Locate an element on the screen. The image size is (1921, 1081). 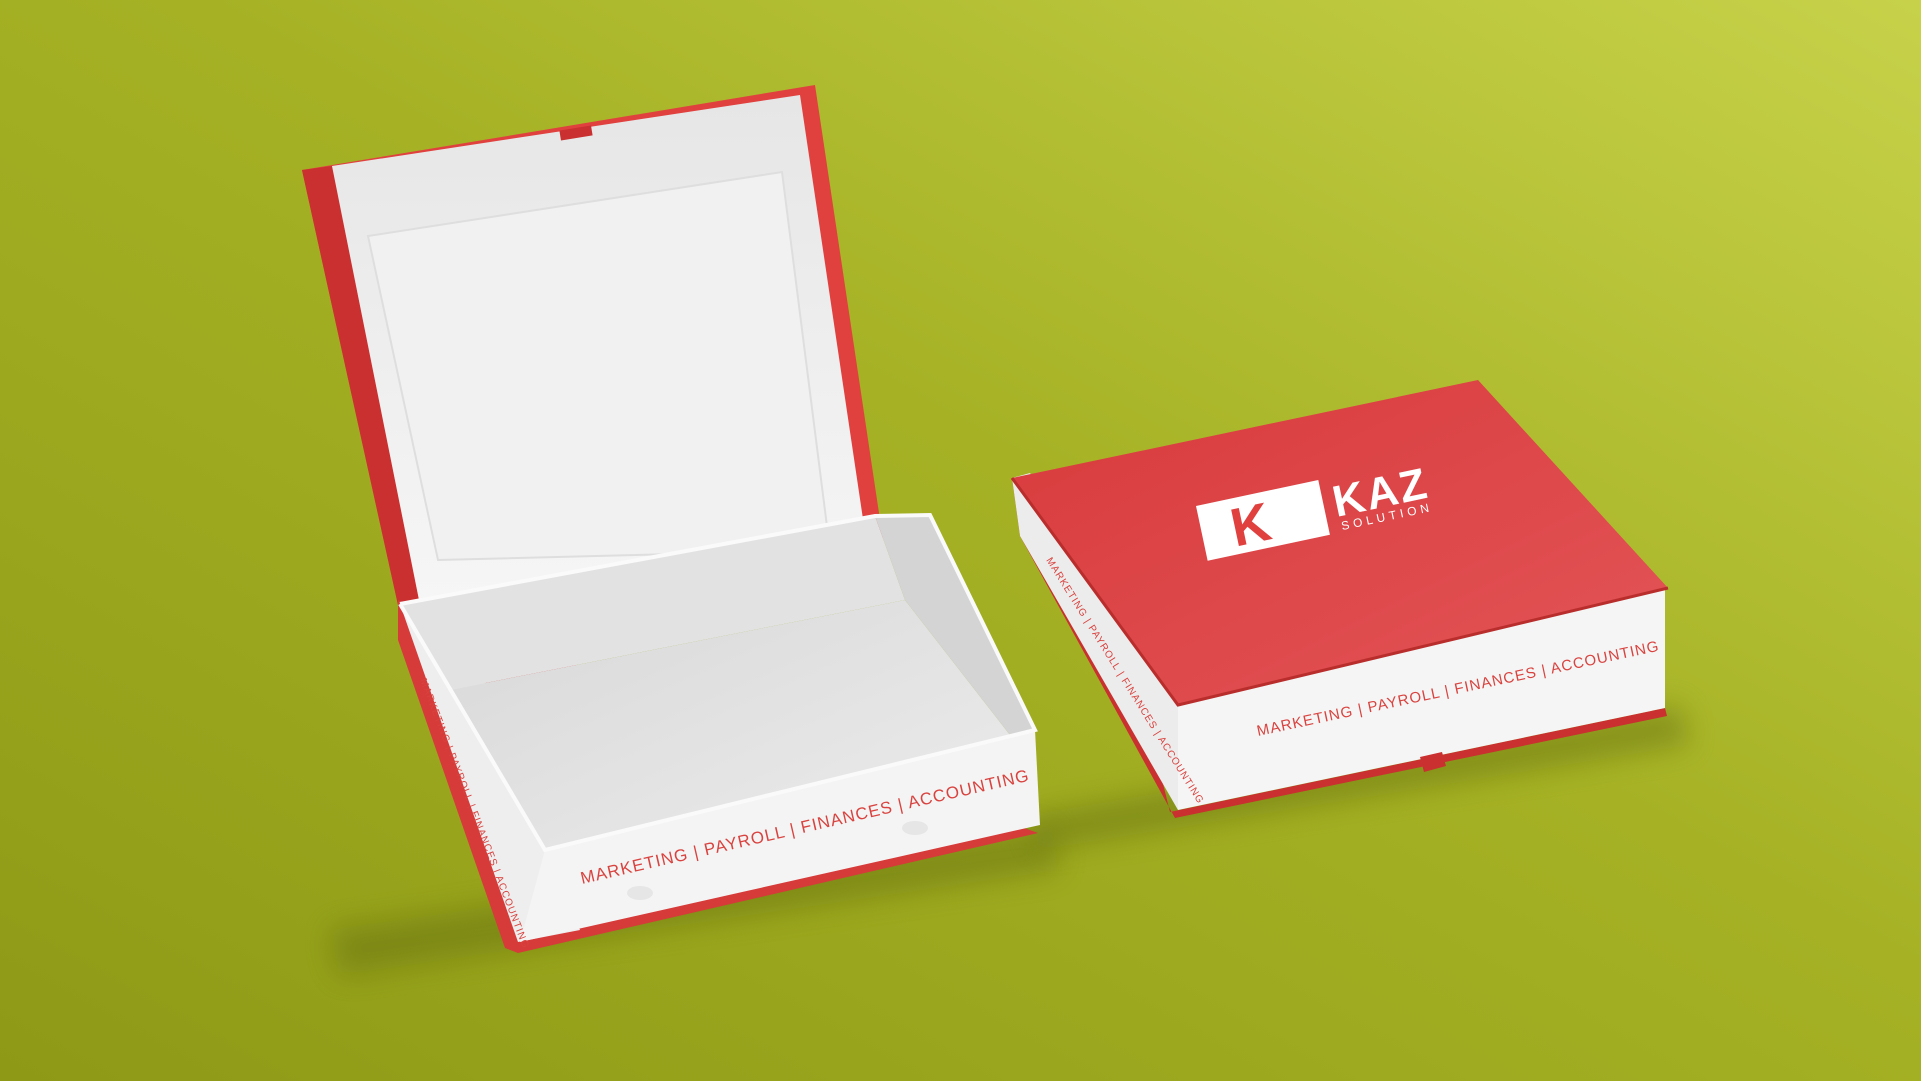
open-box-lid-panel is located at coordinates (599, 366).